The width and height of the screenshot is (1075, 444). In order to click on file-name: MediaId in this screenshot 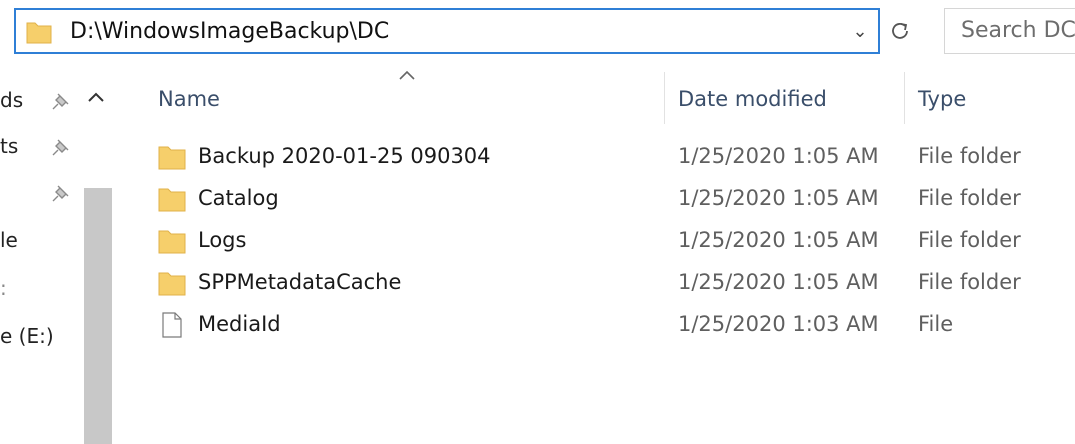, I will do `click(239, 324)`.